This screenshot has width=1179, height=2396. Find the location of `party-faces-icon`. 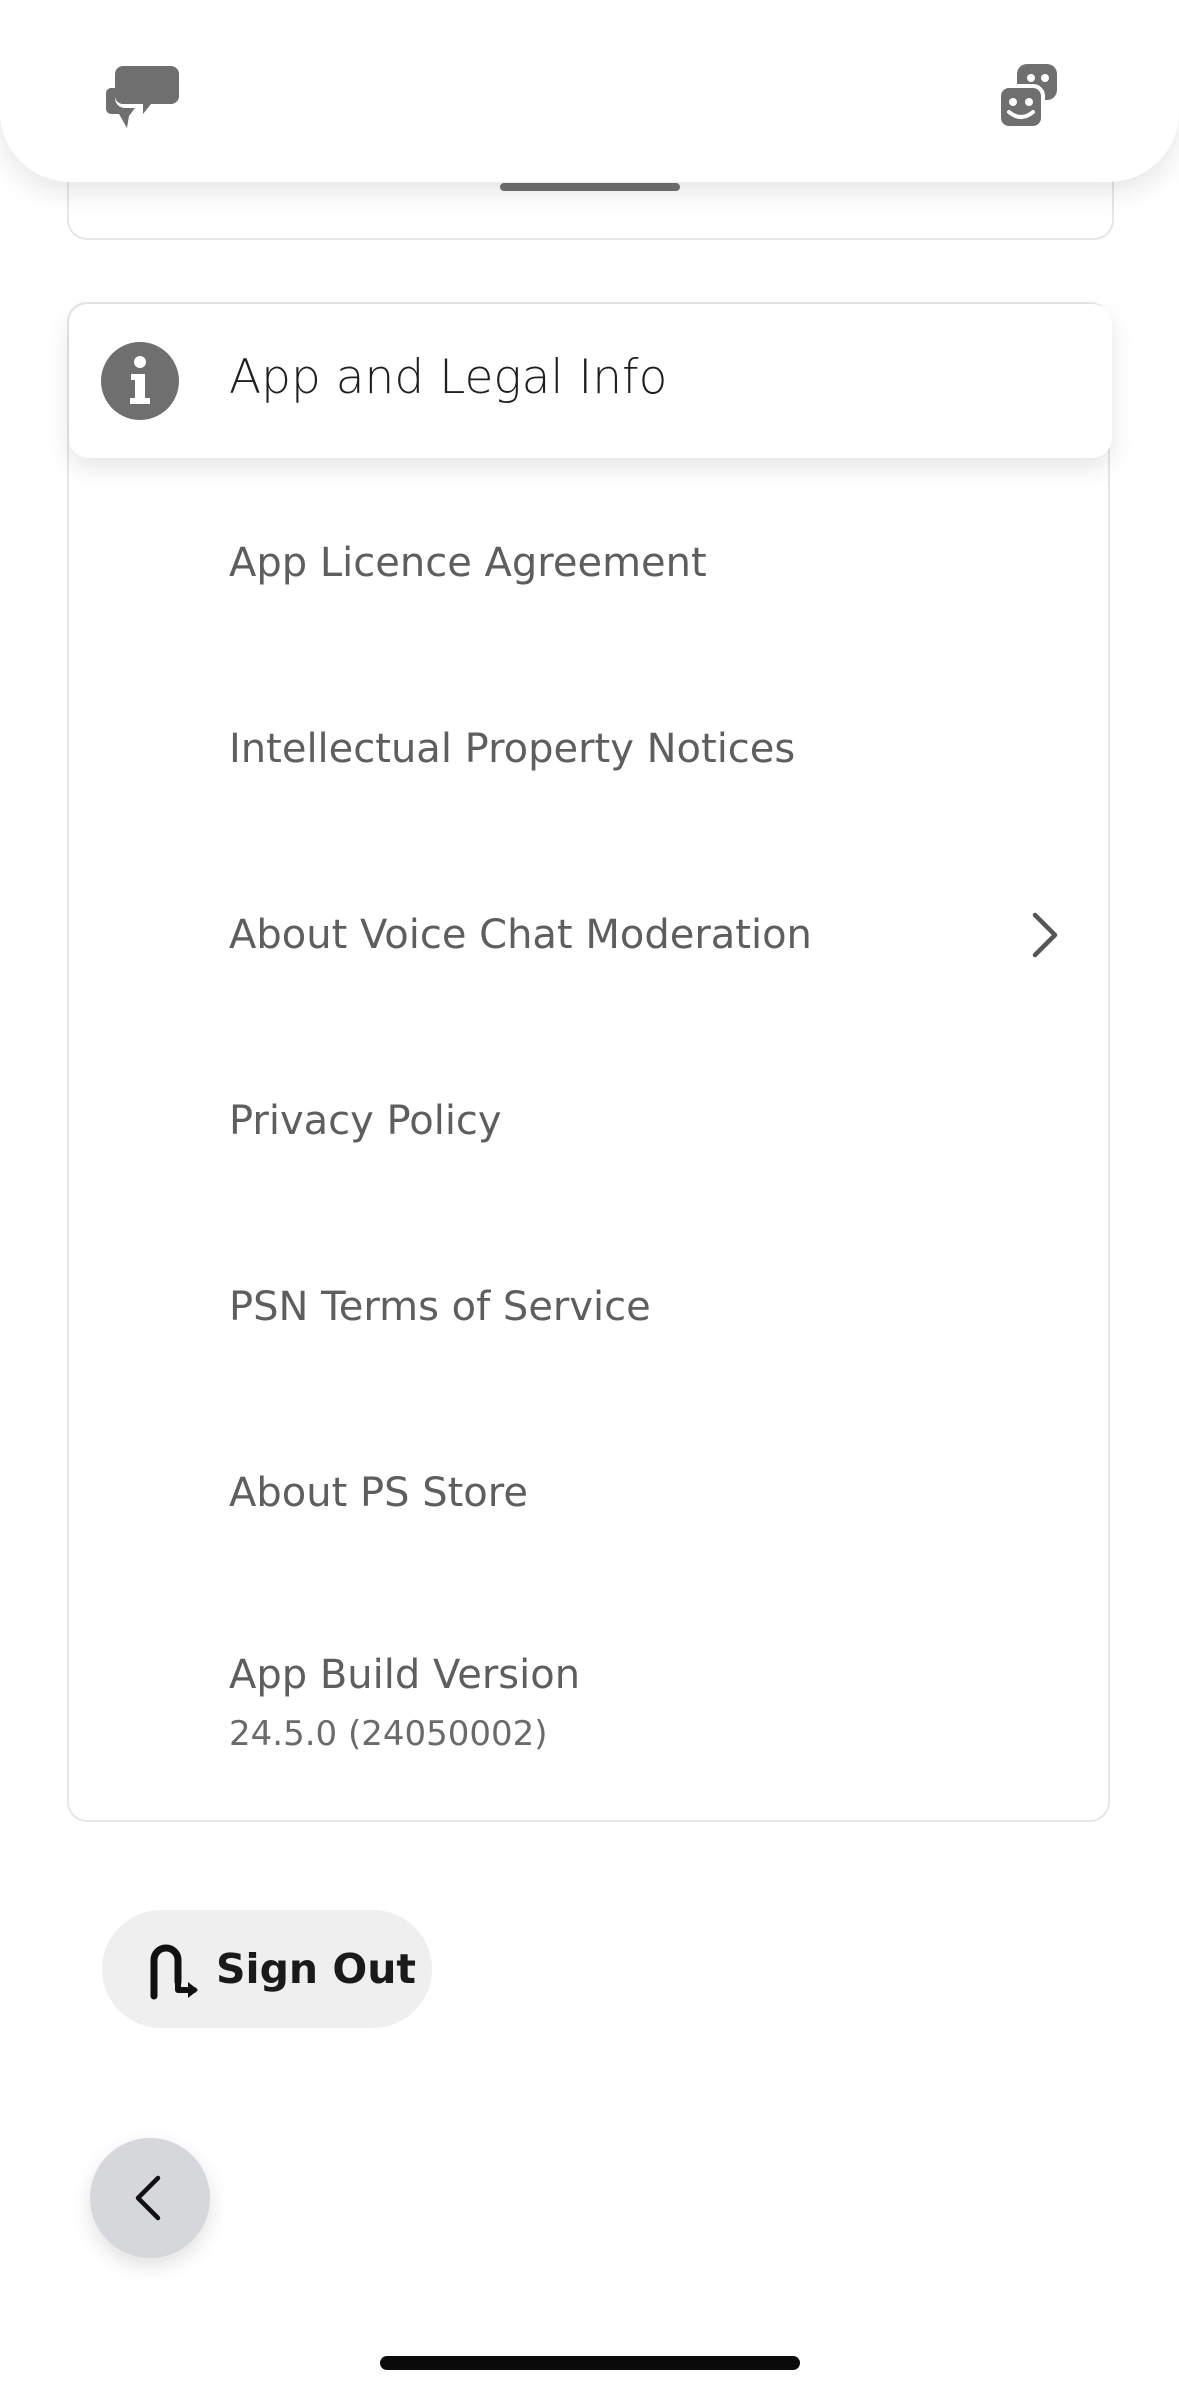

party-faces-icon is located at coordinates (1033, 97).